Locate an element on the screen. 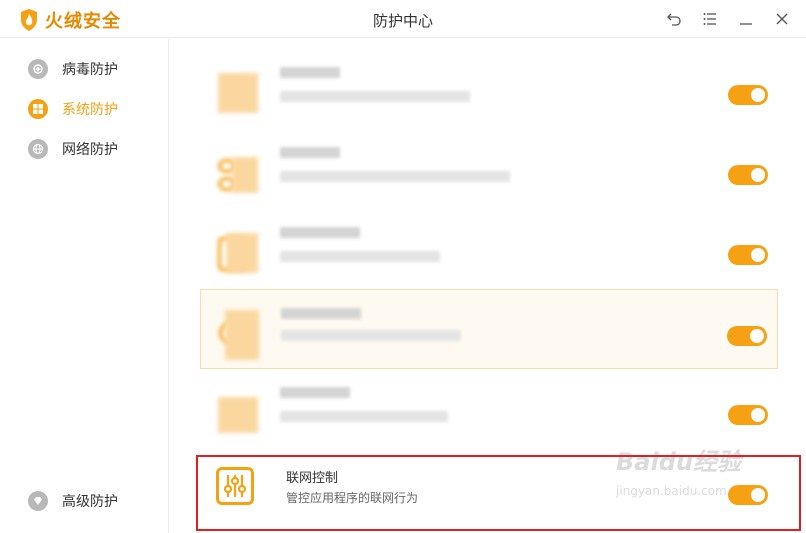 Image resolution: width=806 pixels, height=533 pixels. sidebar-item-system-protection: 系统防护 is located at coordinates (73, 109).